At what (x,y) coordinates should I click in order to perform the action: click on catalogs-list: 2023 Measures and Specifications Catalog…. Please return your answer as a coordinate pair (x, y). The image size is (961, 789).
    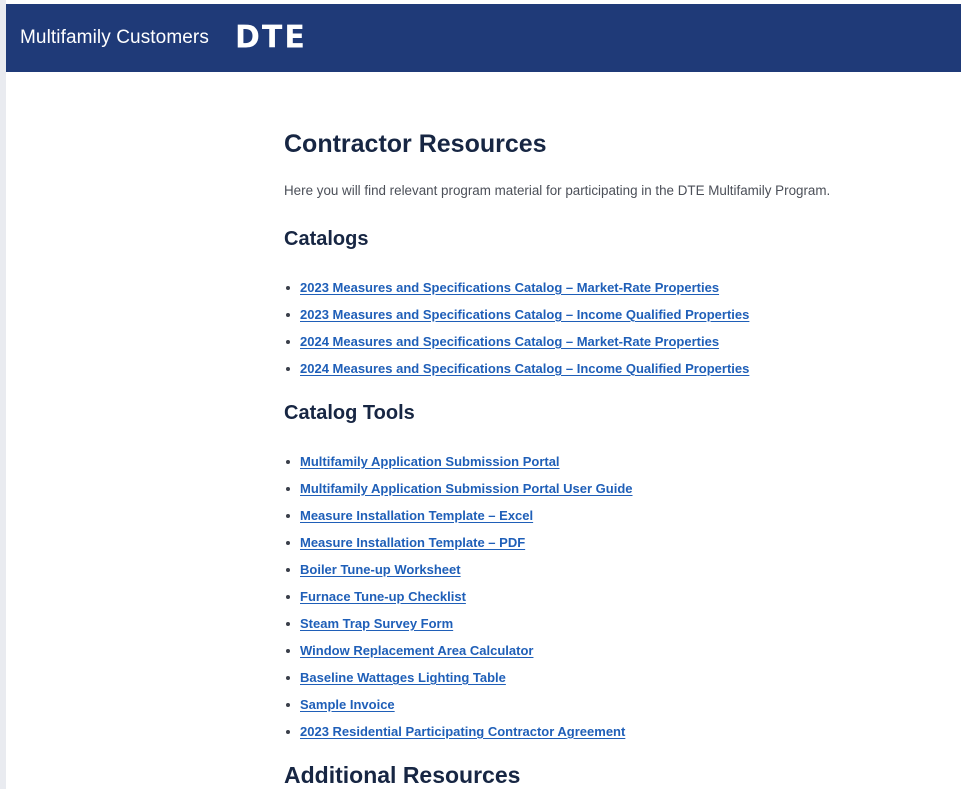
    Looking at the image, I should click on (516, 328).